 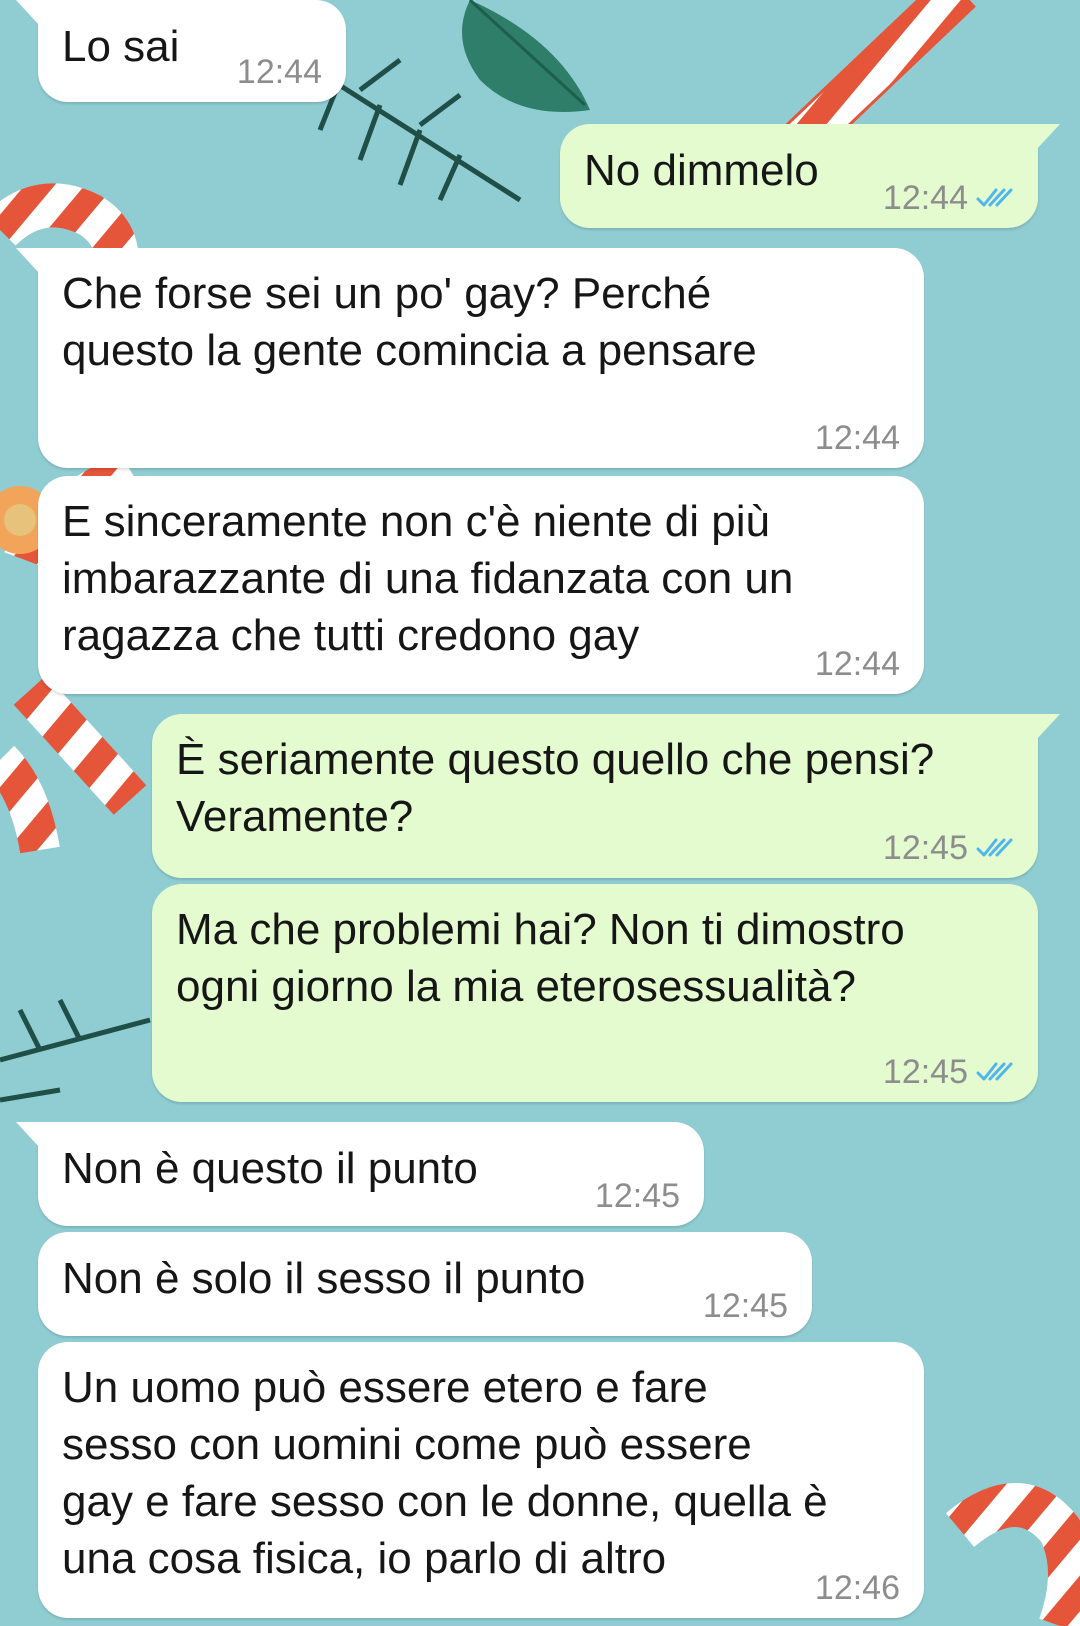 What do you see at coordinates (270, 1168) in the screenshot?
I see `message-text: Non è questo il punto` at bounding box center [270, 1168].